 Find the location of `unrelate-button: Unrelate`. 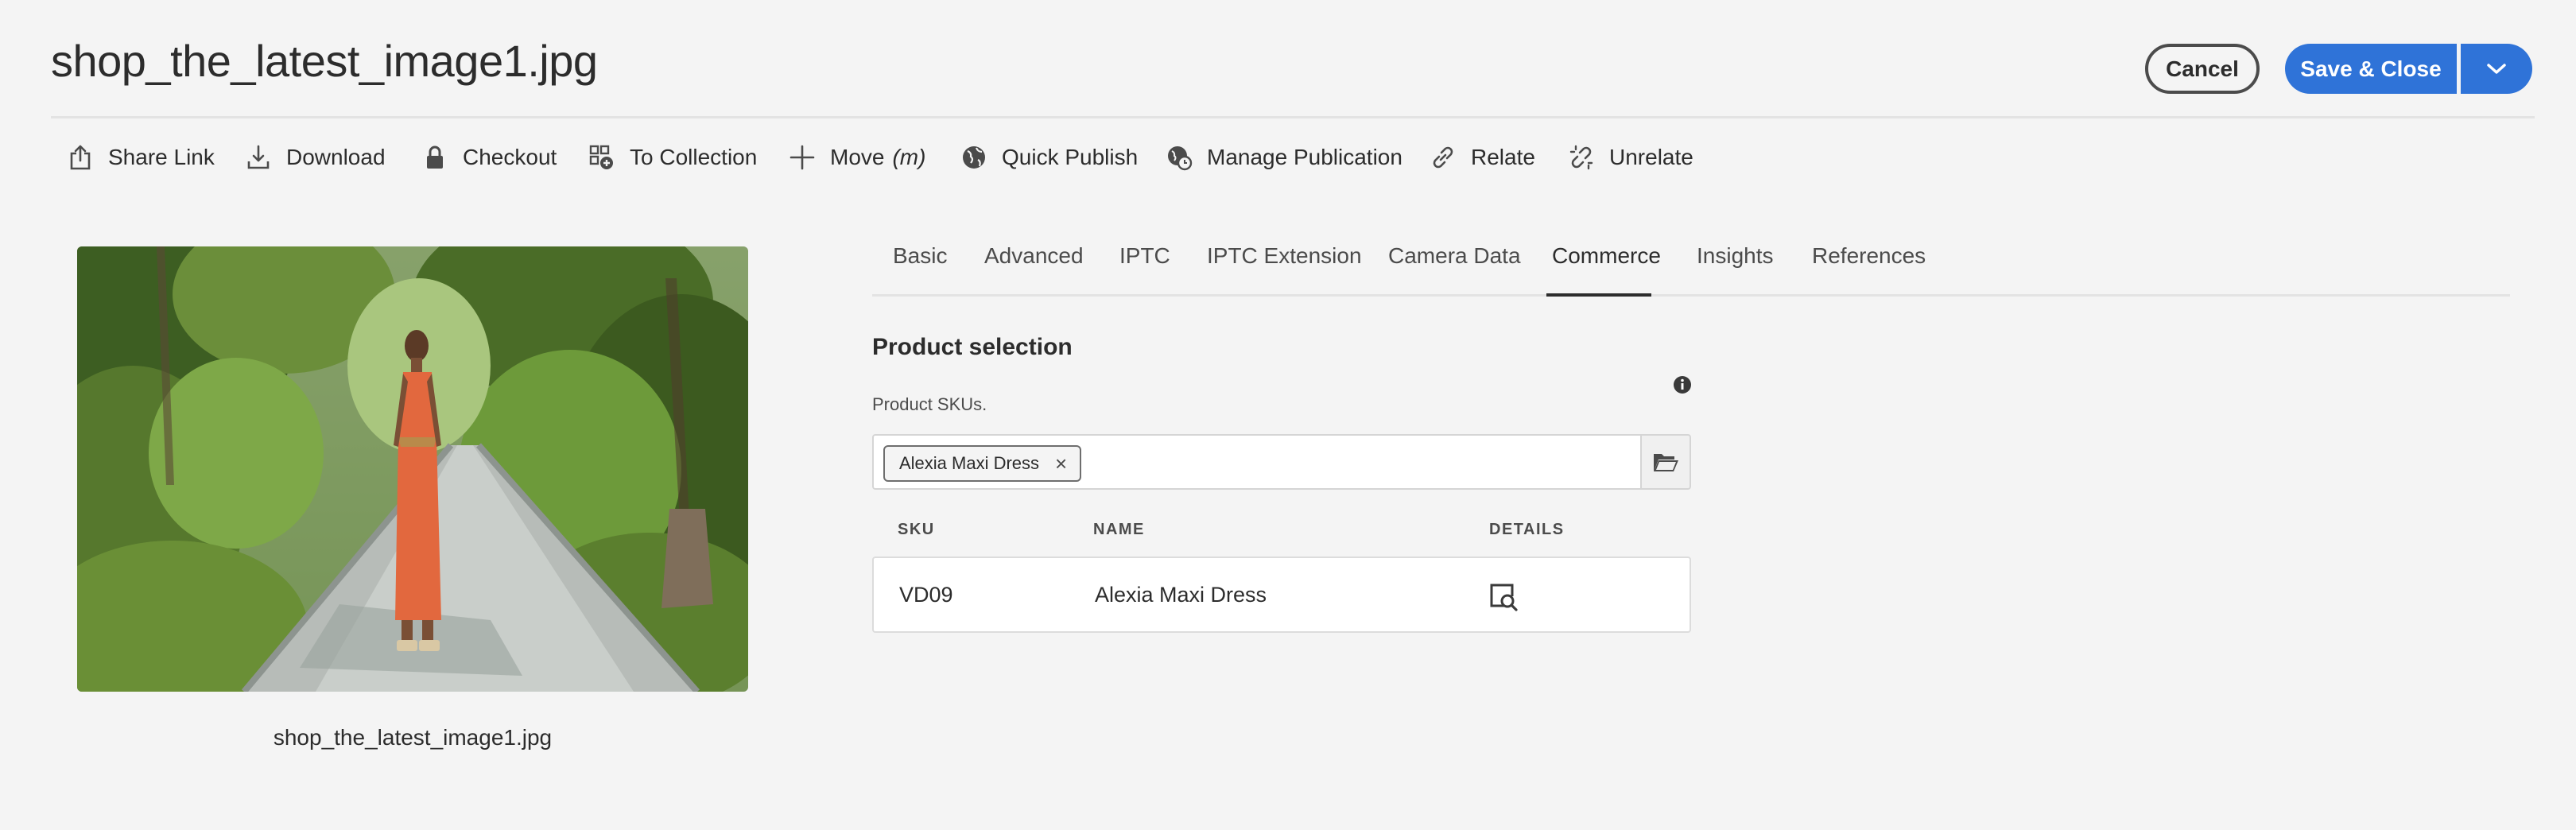

unrelate-button: Unrelate is located at coordinates (1630, 157).